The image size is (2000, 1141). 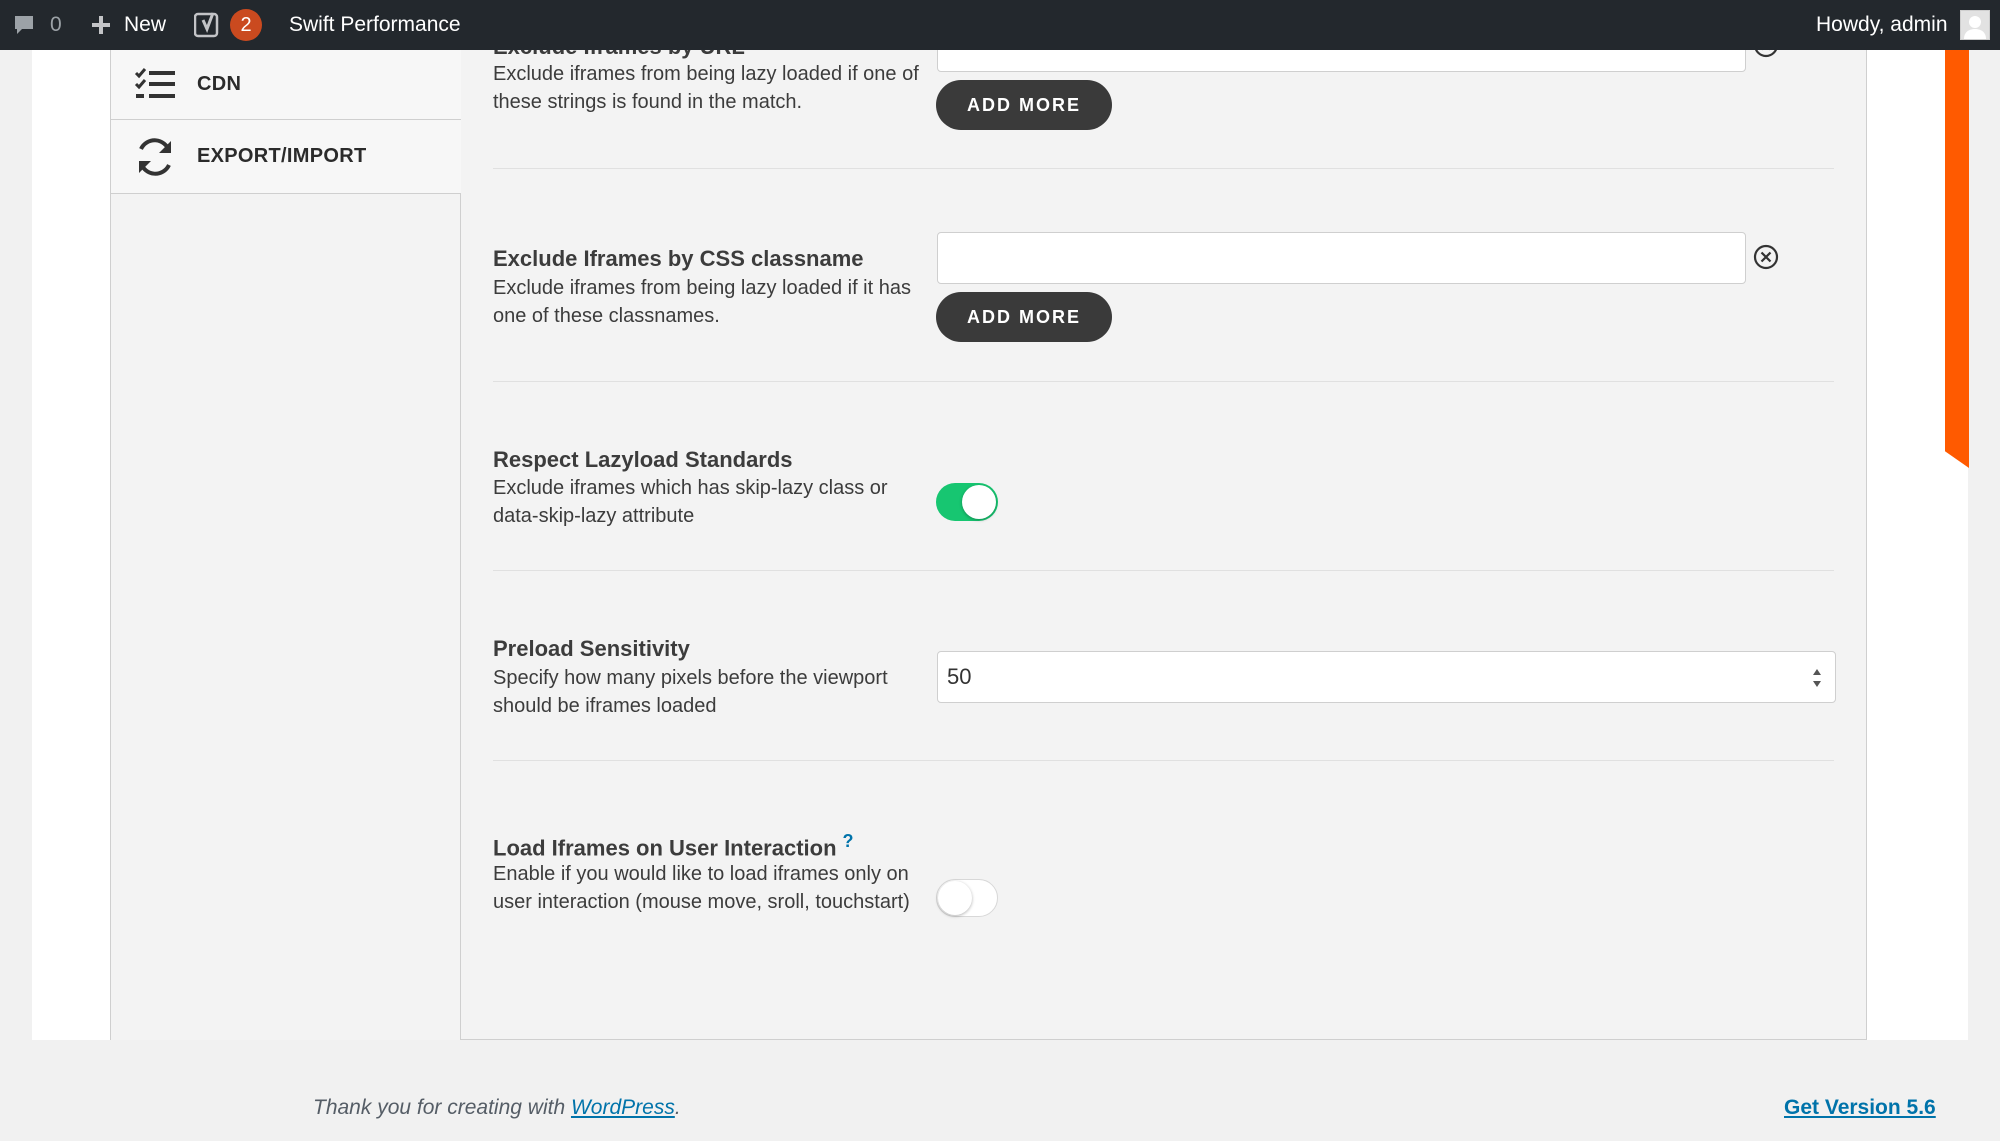 I want to click on new-content-menu: New, so click(x=128, y=25).